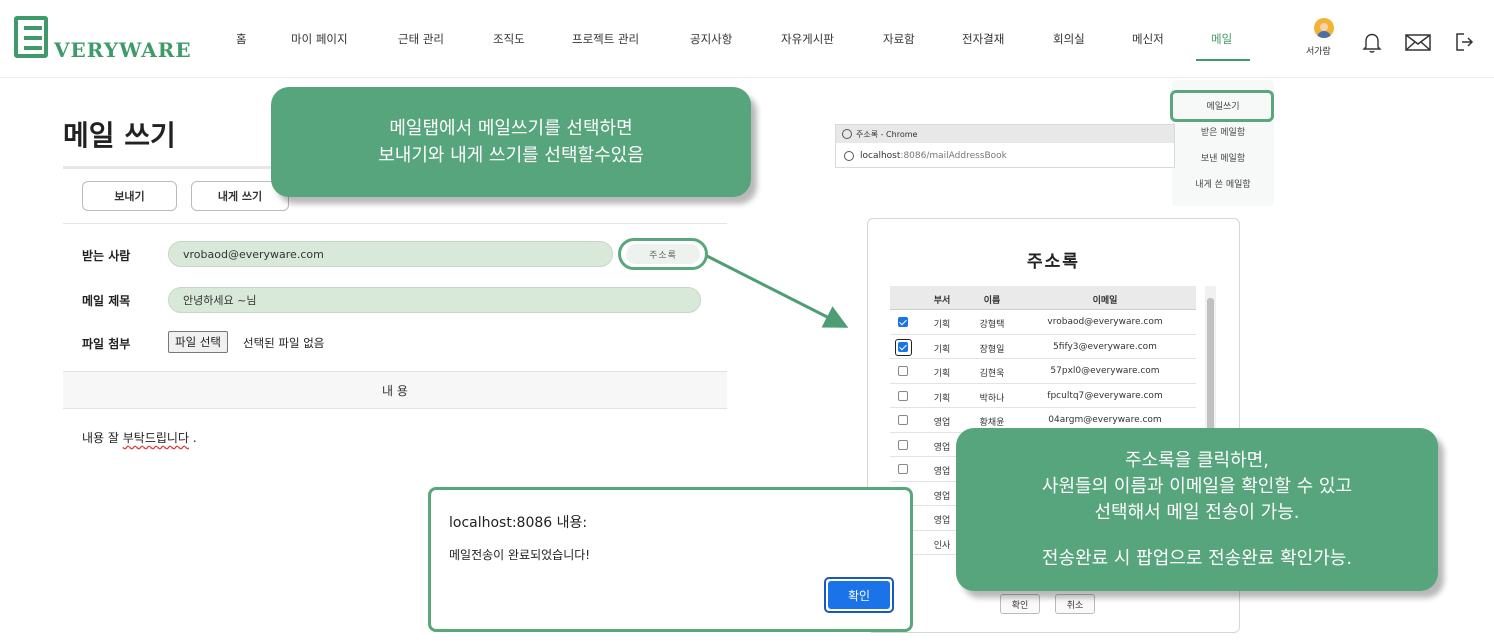 Image resolution: width=1494 pixels, height=643 pixels. I want to click on subject-input: 안녕하세요 ~님, so click(434, 300).